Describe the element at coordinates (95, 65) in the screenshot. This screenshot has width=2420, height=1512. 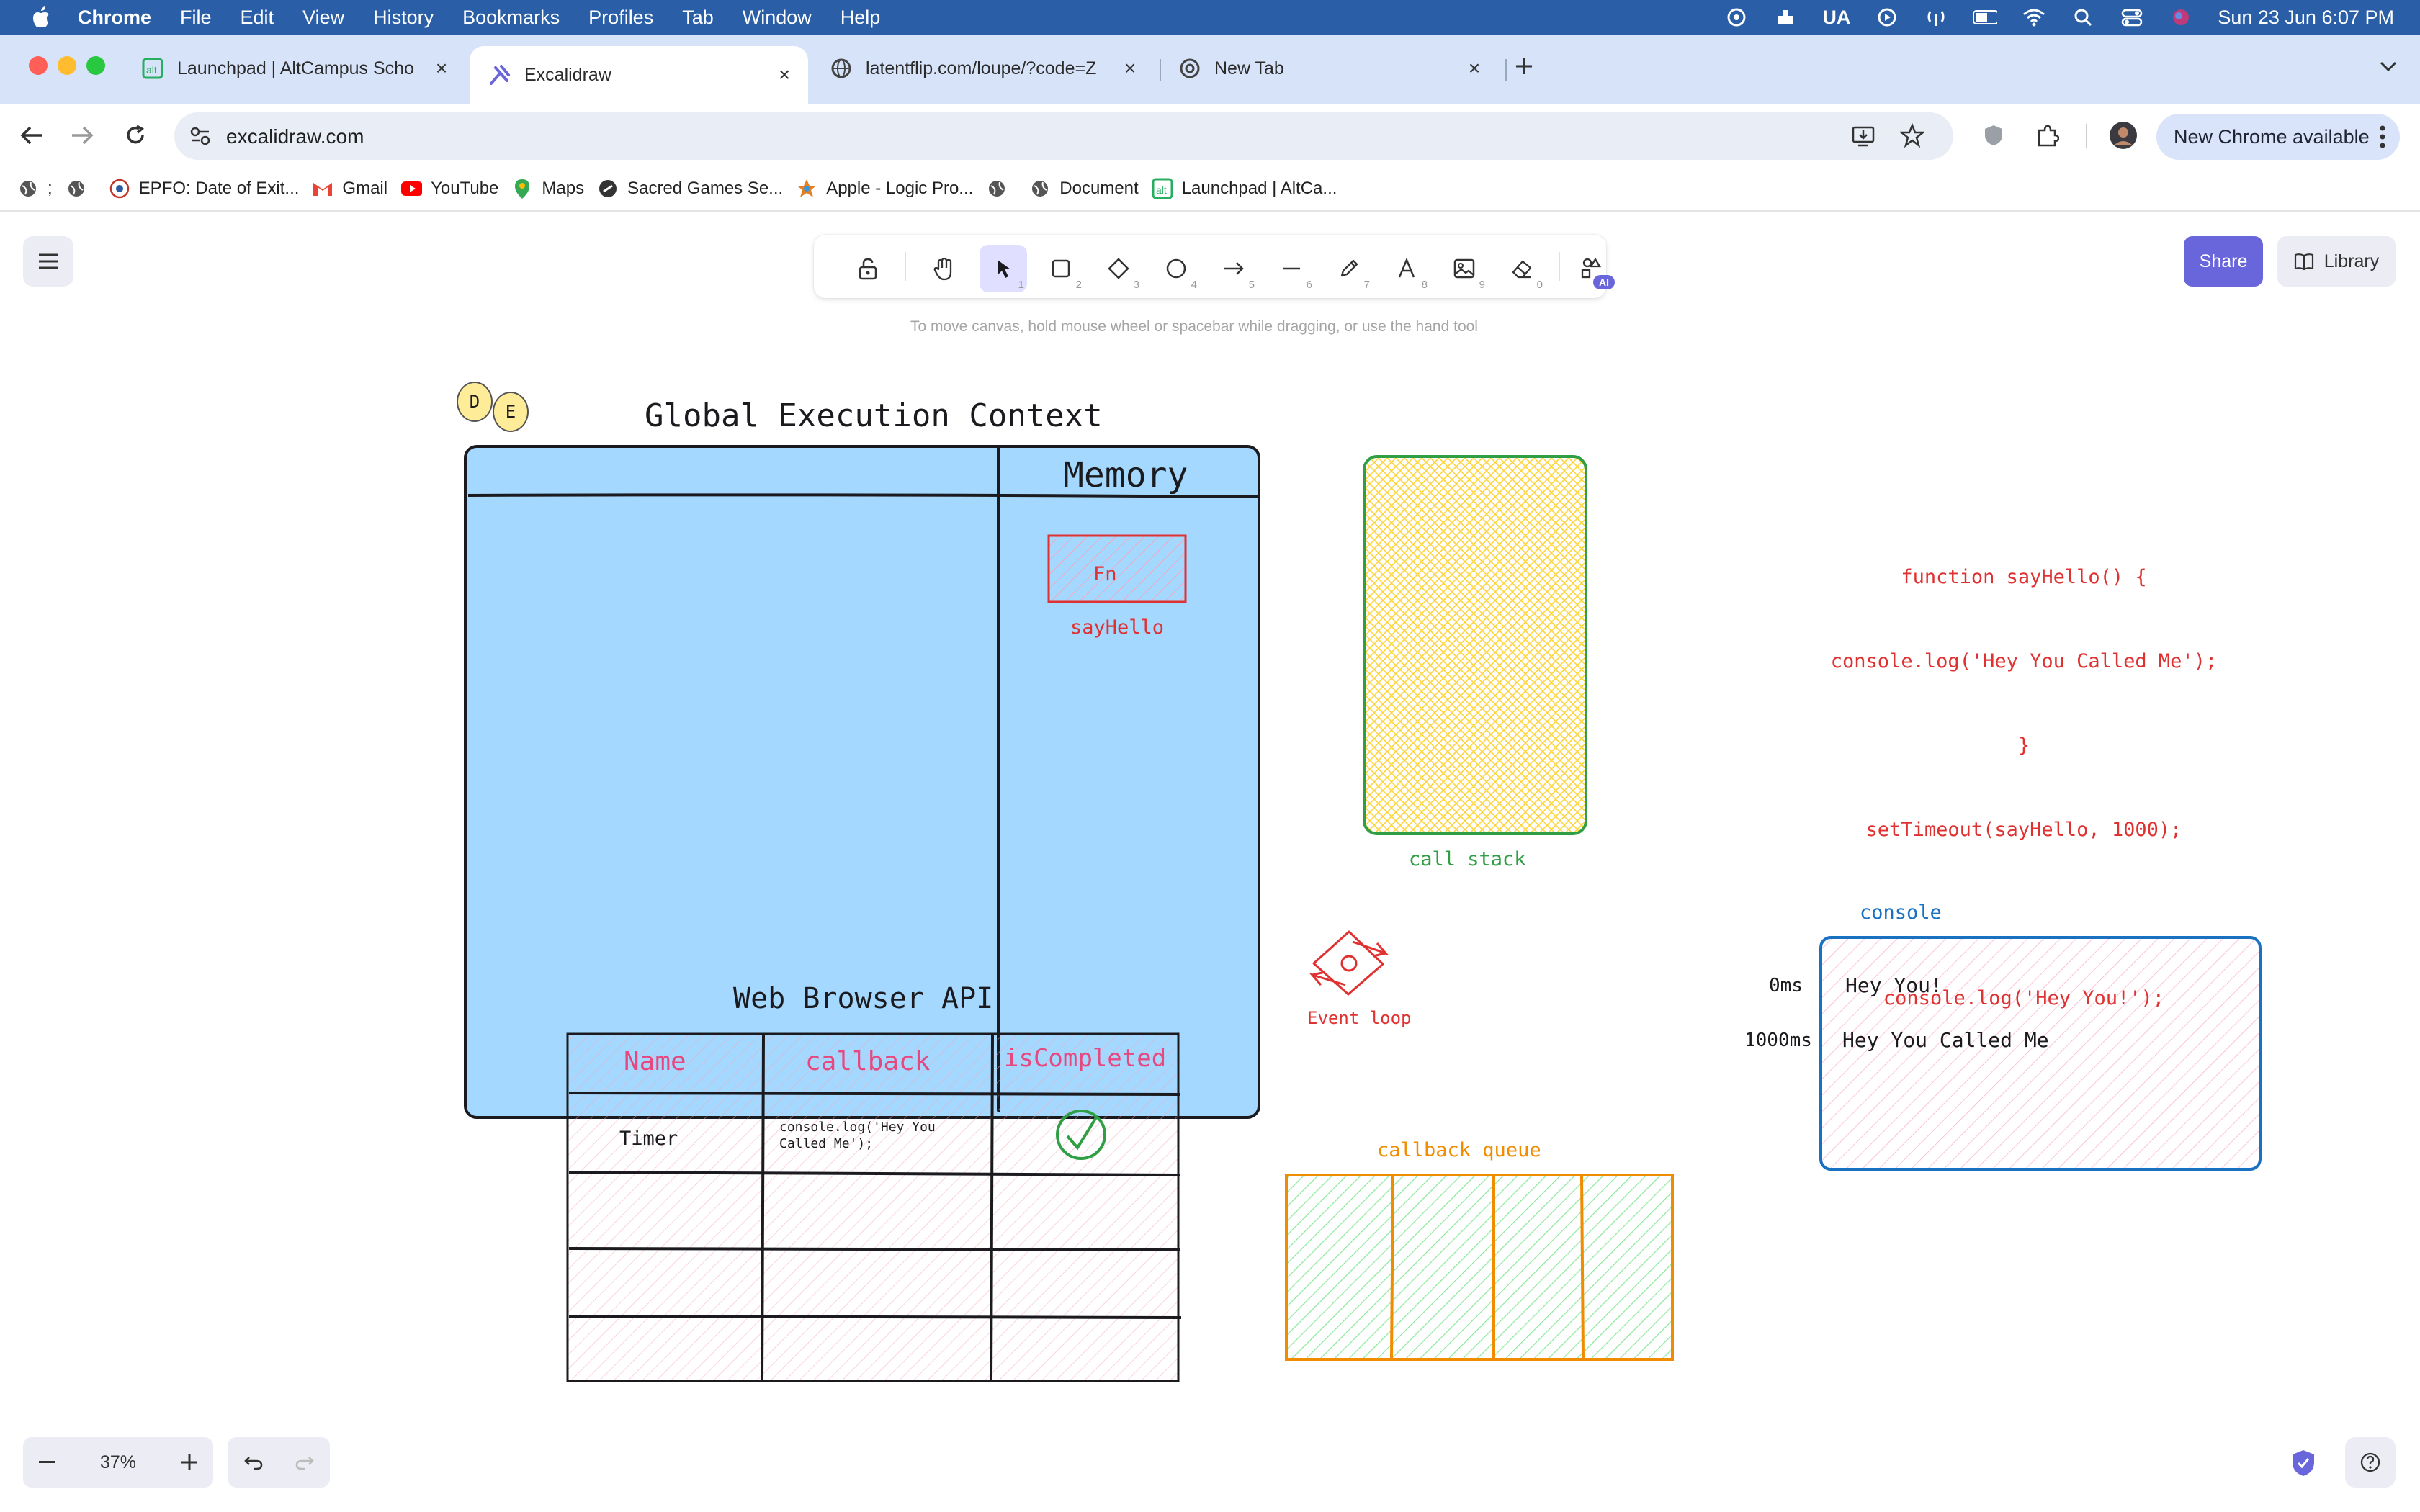
I see `window-zoom-button` at that location.